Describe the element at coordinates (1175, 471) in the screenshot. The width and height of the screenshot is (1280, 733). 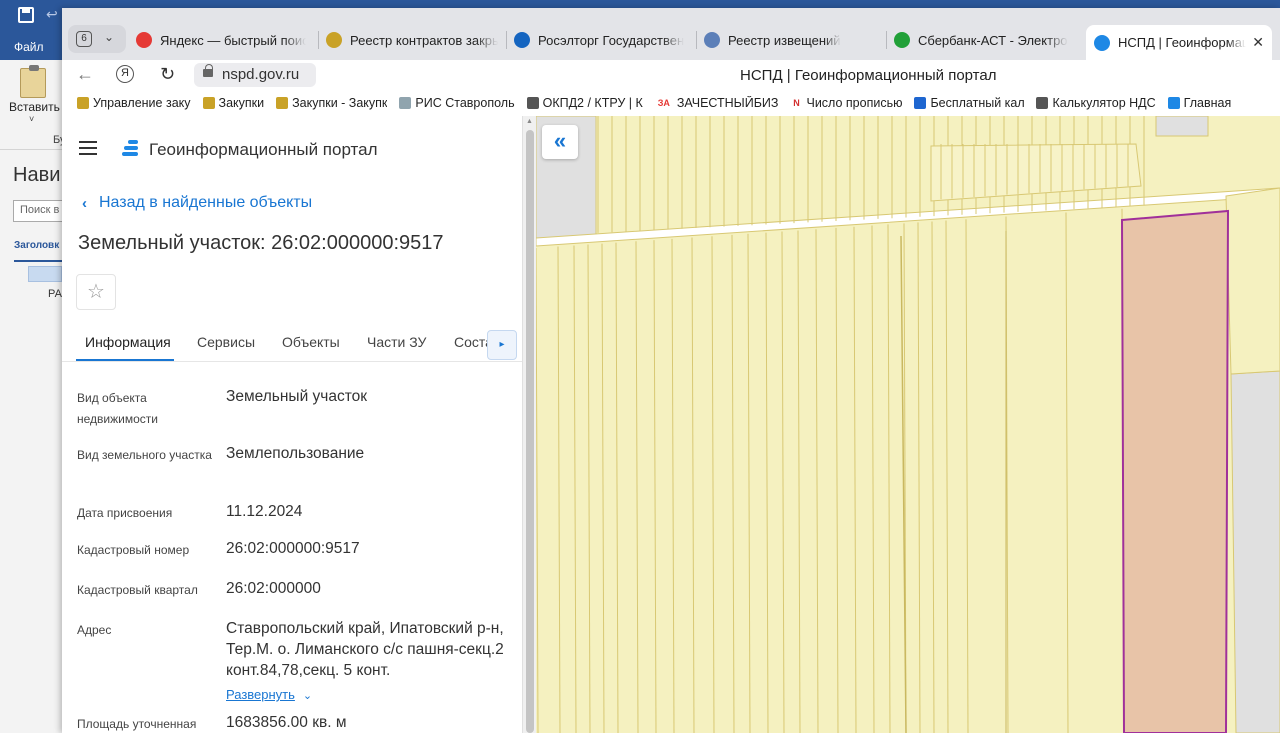
I see `selected-parcel` at that location.